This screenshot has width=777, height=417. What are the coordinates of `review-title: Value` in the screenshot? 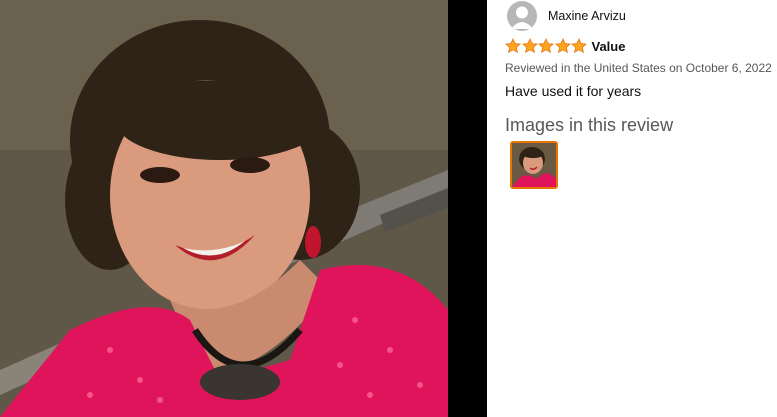 It's located at (609, 46).